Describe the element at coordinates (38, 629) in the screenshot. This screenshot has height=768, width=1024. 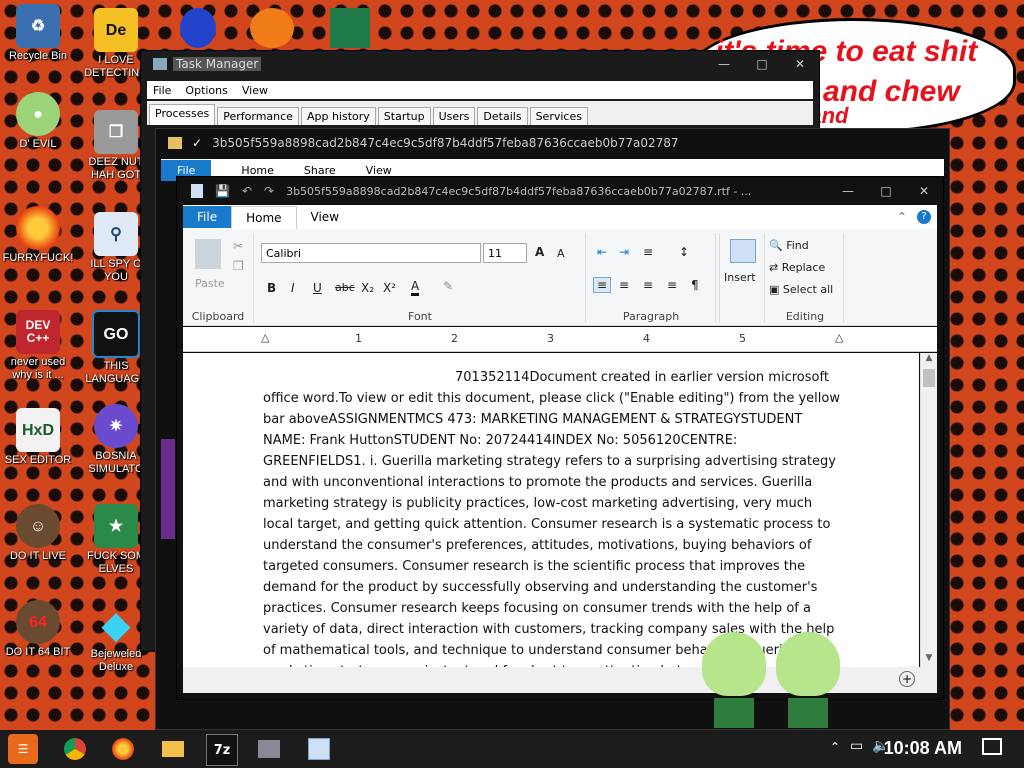
I see `desktop-icon-do-it-64: 64 DO IT 64 BIT` at that location.